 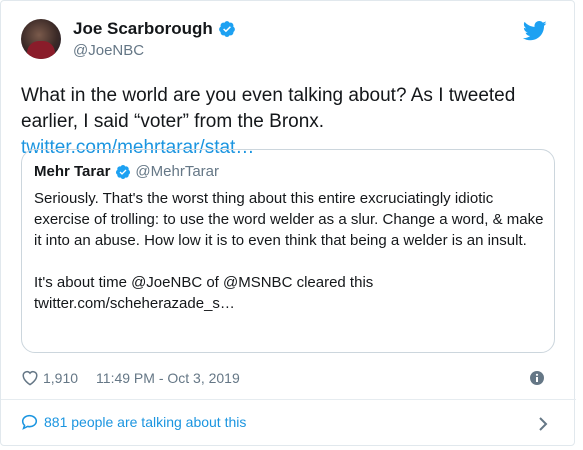 I want to click on conversation-link: 881 people are talking about this, so click(x=288, y=422).